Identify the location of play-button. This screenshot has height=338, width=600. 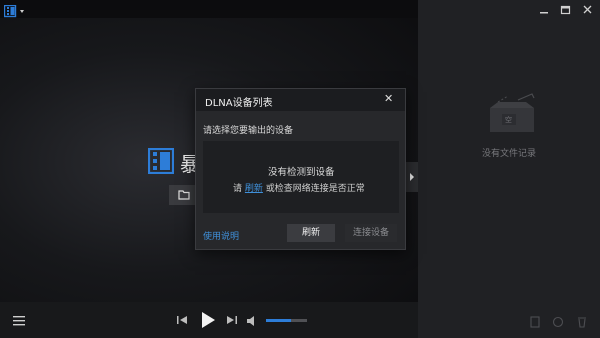
(208, 320).